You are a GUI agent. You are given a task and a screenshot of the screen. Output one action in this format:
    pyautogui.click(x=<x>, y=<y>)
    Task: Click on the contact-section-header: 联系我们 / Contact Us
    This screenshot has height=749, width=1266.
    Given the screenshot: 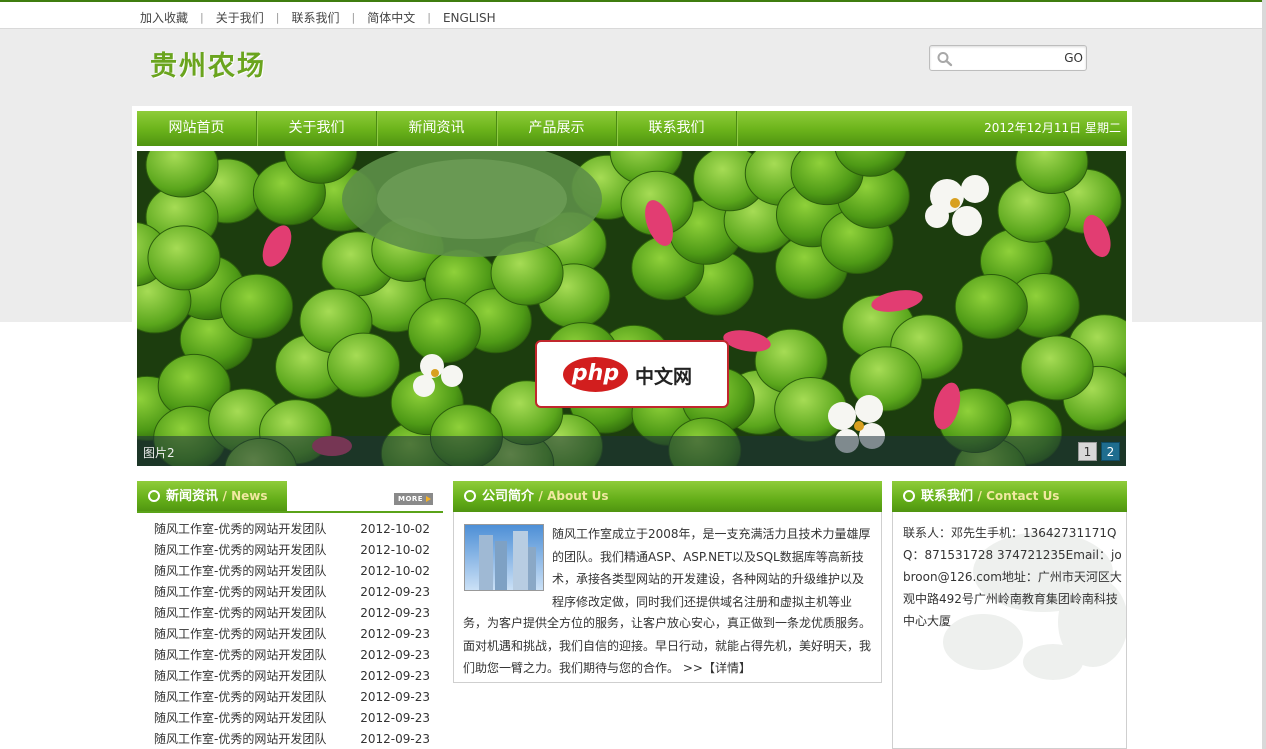 What is the action you would take?
    pyautogui.click(x=1009, y=496)
    